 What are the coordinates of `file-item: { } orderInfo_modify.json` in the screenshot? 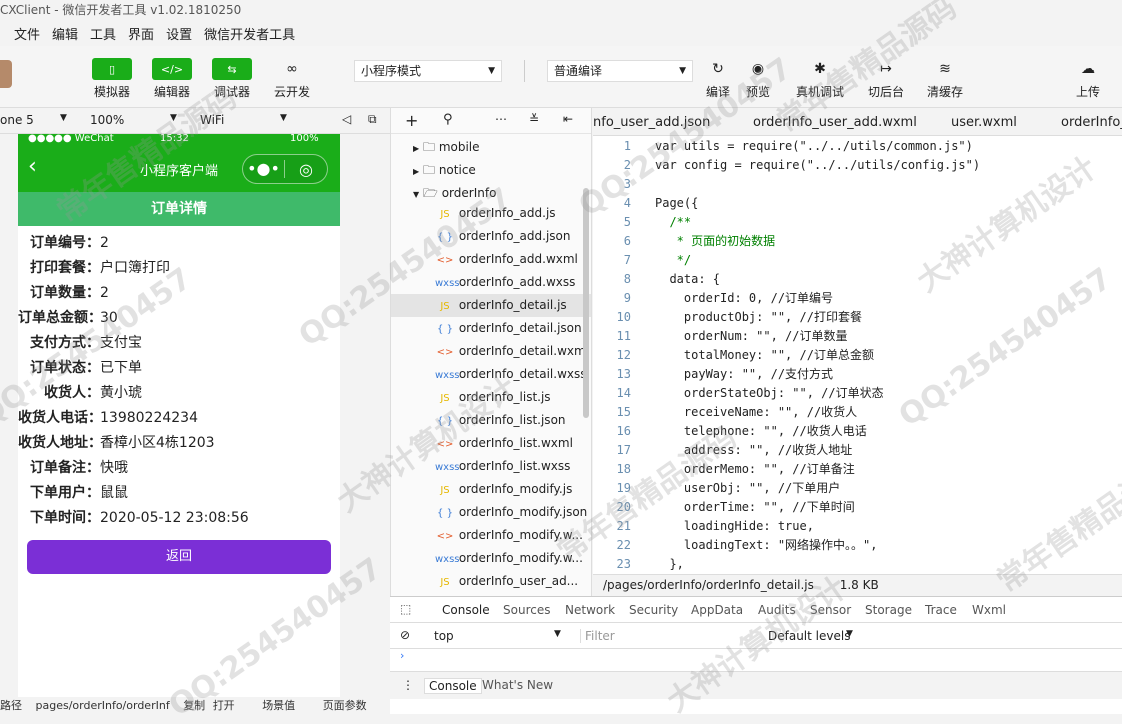 It's located at (491, 512).